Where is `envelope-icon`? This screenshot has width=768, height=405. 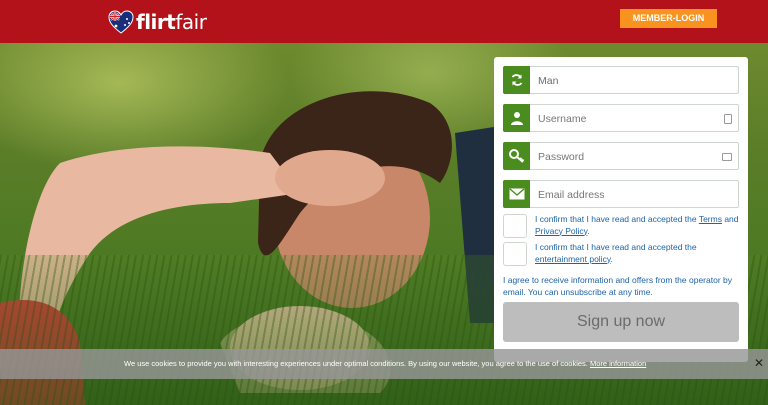
envelope-icon is located at coordinates (516, 194).